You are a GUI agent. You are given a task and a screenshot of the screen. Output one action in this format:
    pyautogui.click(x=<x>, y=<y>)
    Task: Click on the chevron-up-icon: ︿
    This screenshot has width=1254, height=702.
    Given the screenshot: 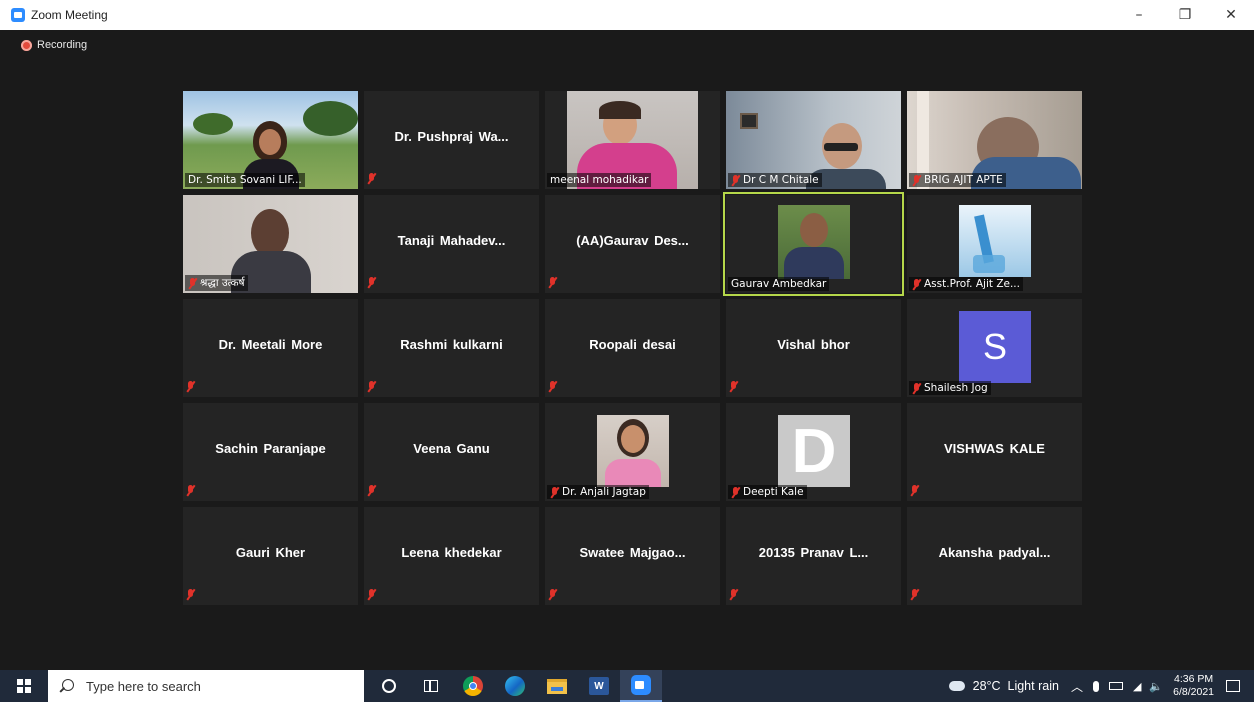 What is the action you would take?
    pyautogui.click(x=1077, y=686)
    